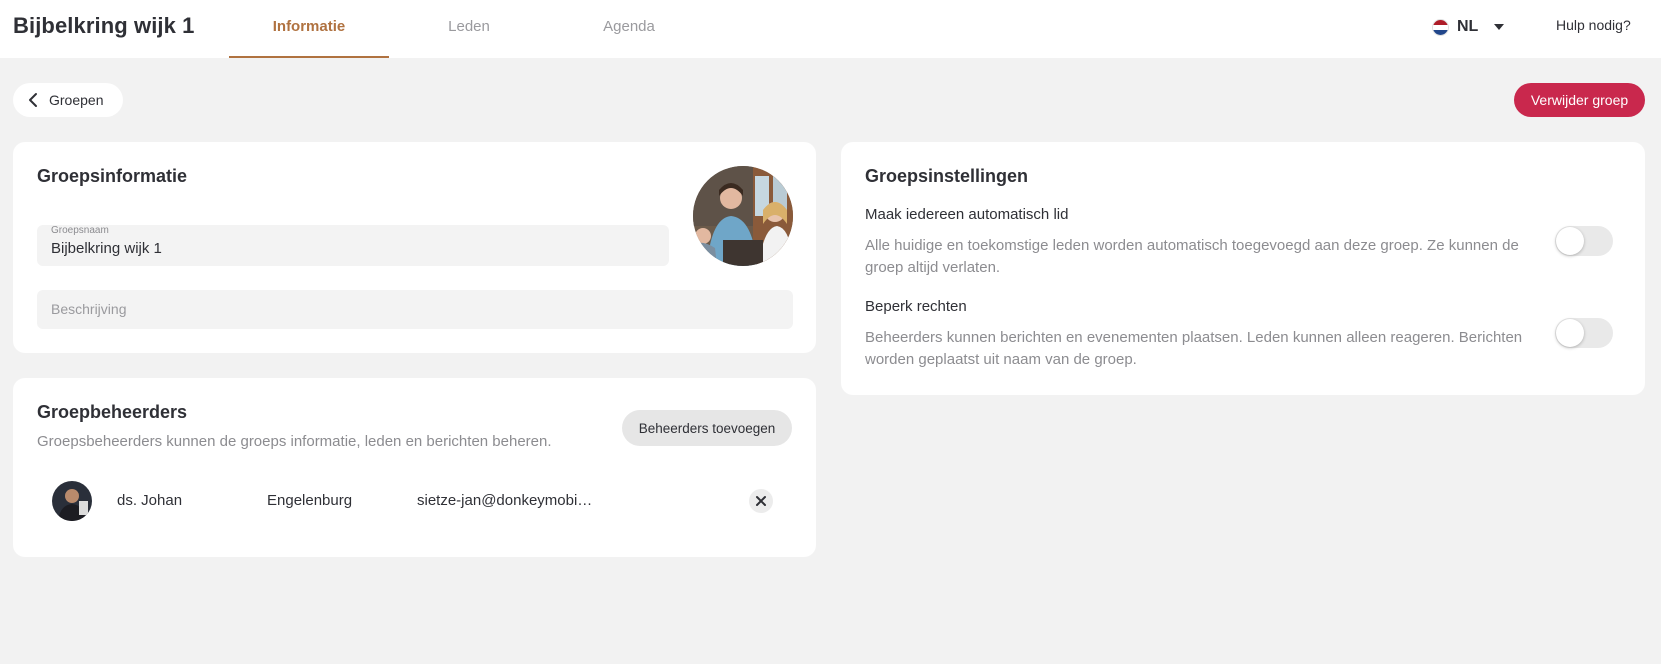 This screenshot has height=664, width=1661. Describe the element at coordinates (916, 306) in the screenshot. I see `setting-restrict-rights-title: Beperk rechten` at that location.